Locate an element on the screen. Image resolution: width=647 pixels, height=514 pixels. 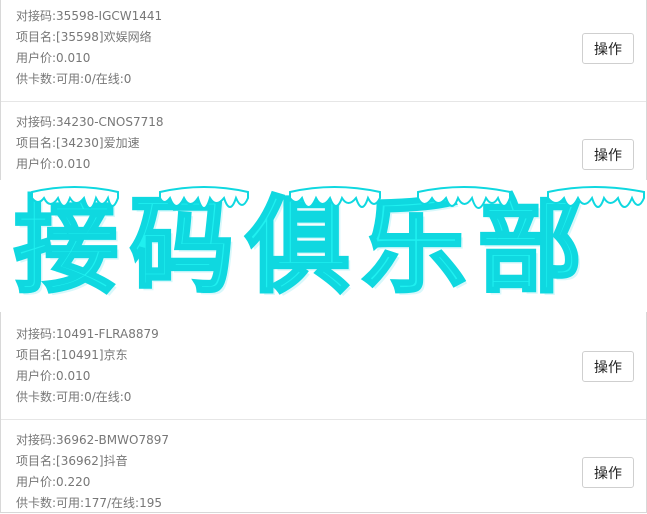
dock-code: 对接码:34230-CNOS7718 is located at coordinates (90, 122).